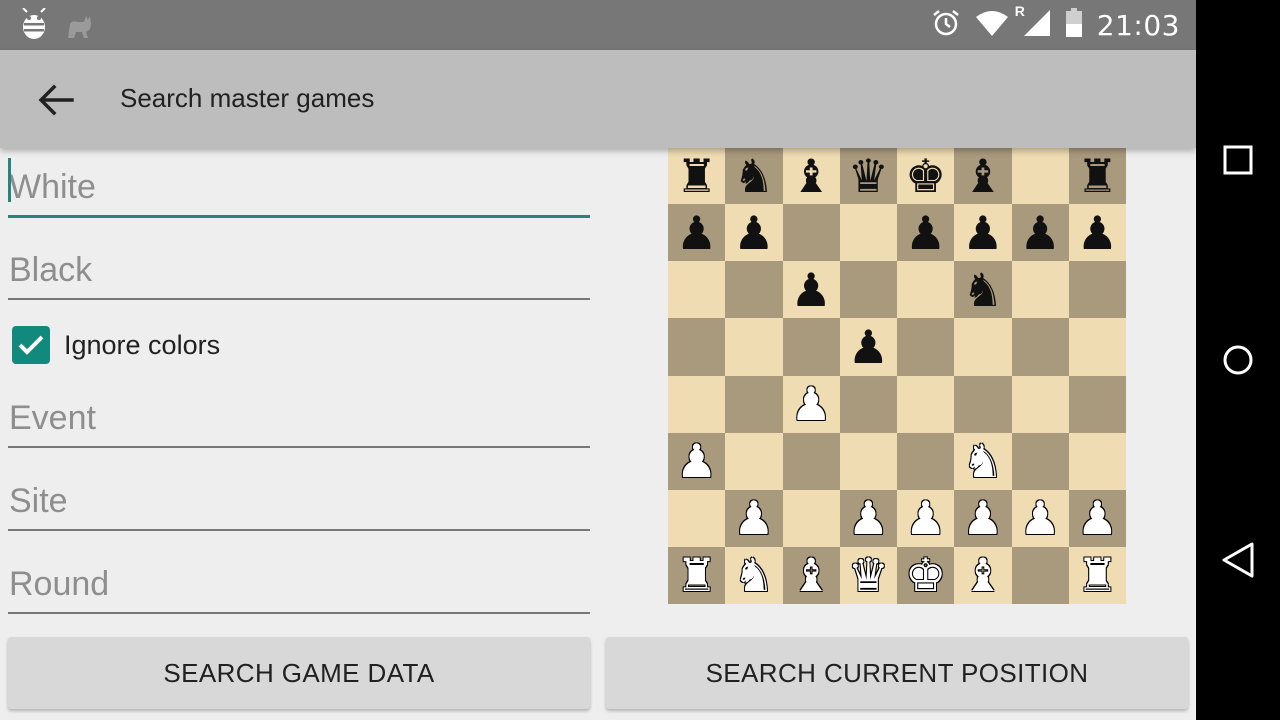  What do you see at coordinates (754, 518) in the screenshot?
I see `square-b2: ♟` at bounding box center [754, 518].